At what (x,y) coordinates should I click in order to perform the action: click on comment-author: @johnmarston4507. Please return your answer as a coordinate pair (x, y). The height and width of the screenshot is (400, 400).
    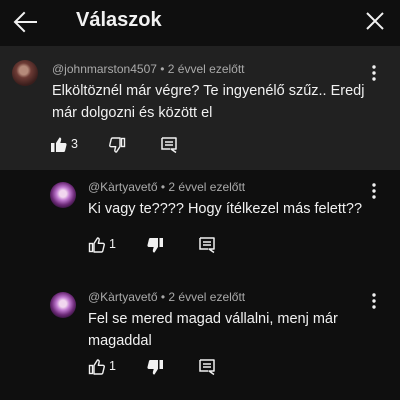
    Looking at the image, I should click on (104, 69).